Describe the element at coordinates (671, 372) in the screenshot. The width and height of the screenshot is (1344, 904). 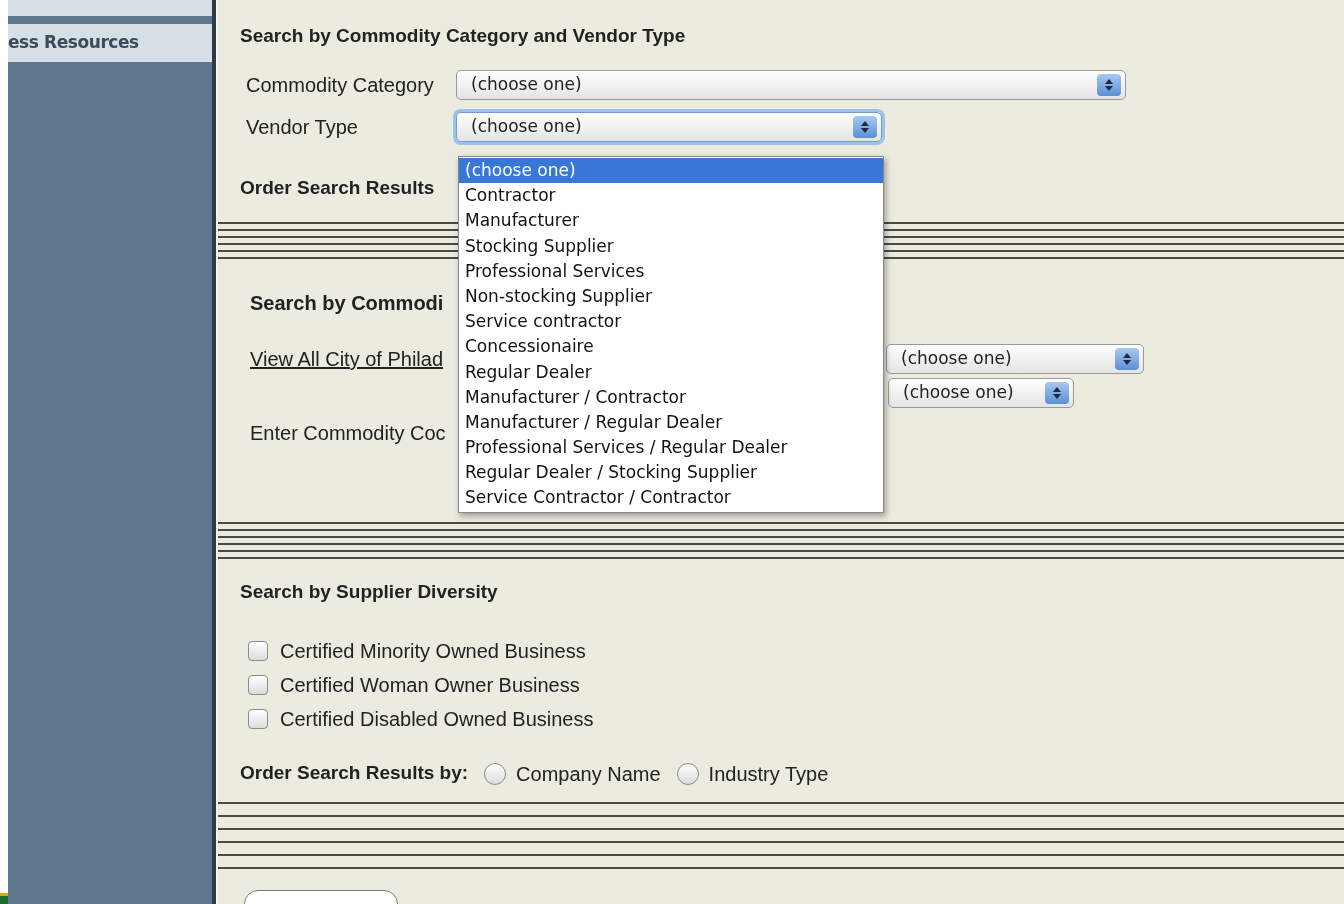
I see `dropdown-option: Regular Dealer` at that location.